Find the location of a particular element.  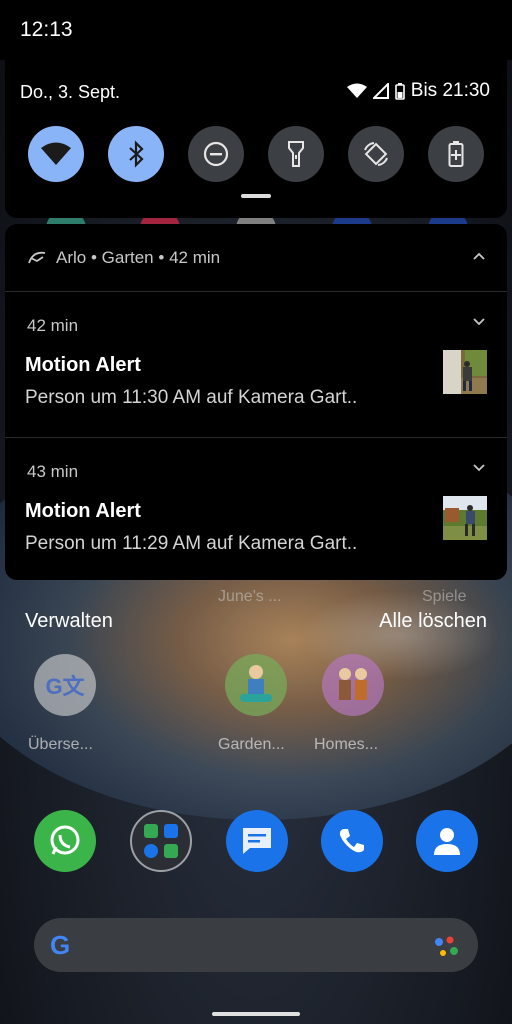

garden-icon is located at coordinates (256, 683).